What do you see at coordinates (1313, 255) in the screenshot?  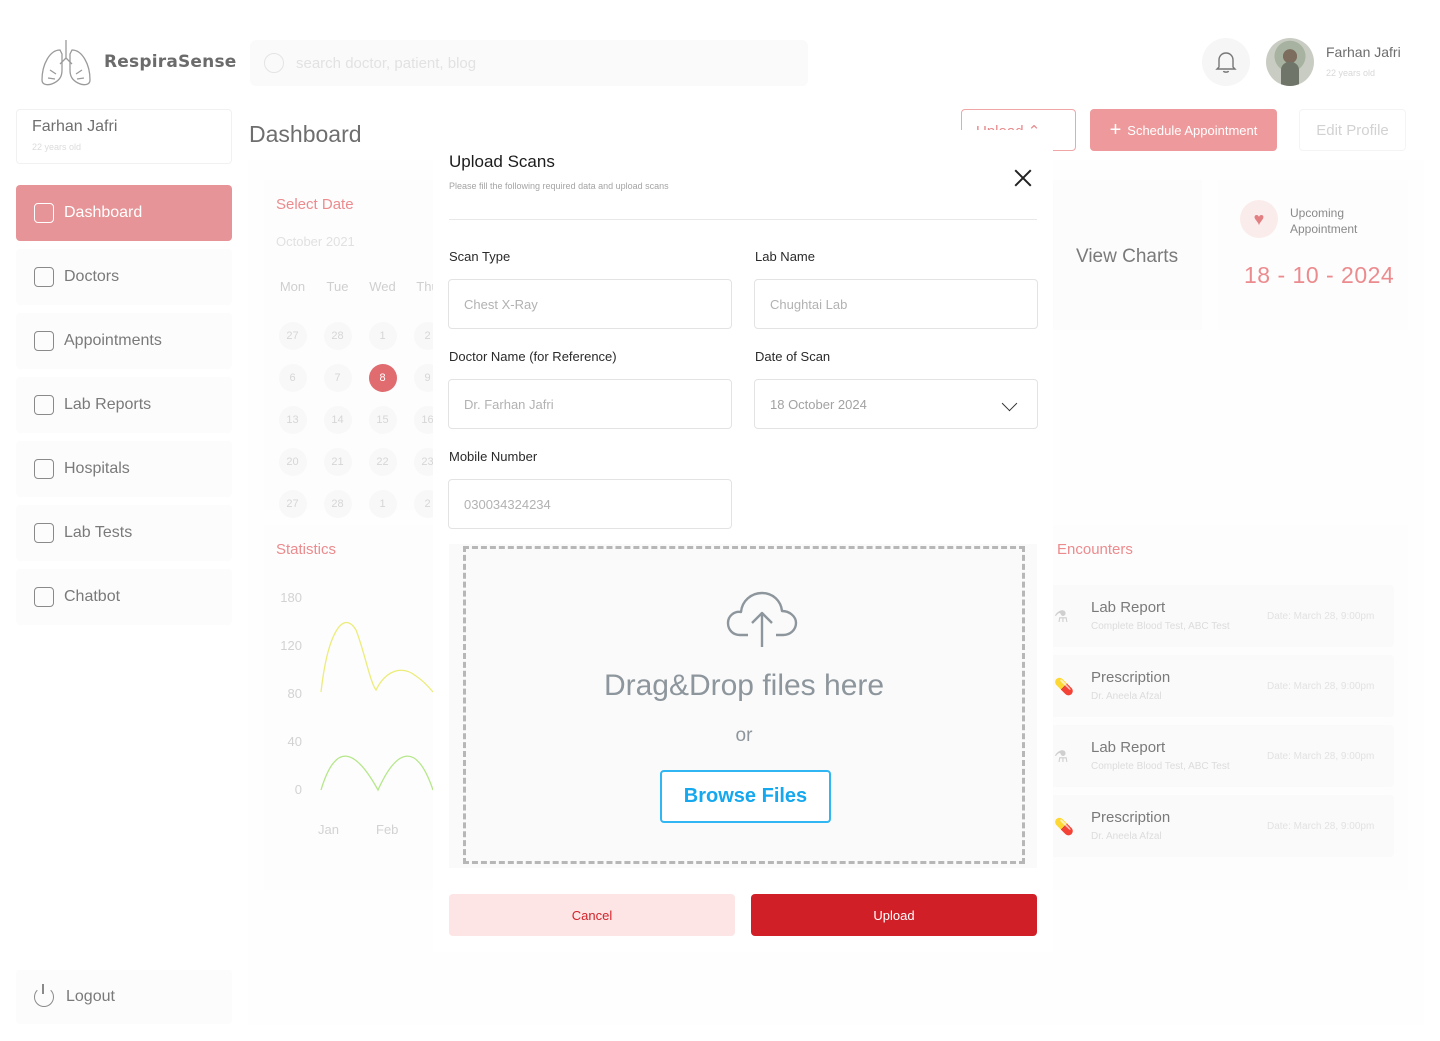 I see `upcoming-appointment-card` at bounding box center [1313, 255].